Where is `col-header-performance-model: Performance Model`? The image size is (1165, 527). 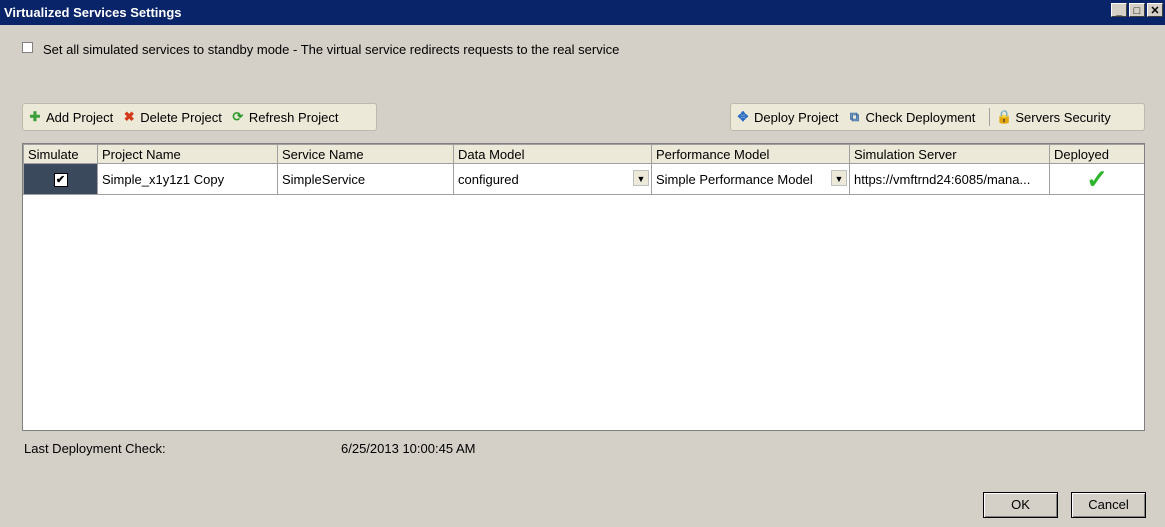 col-header-performance-model: Performance Model is located at coordinates (750, 154).